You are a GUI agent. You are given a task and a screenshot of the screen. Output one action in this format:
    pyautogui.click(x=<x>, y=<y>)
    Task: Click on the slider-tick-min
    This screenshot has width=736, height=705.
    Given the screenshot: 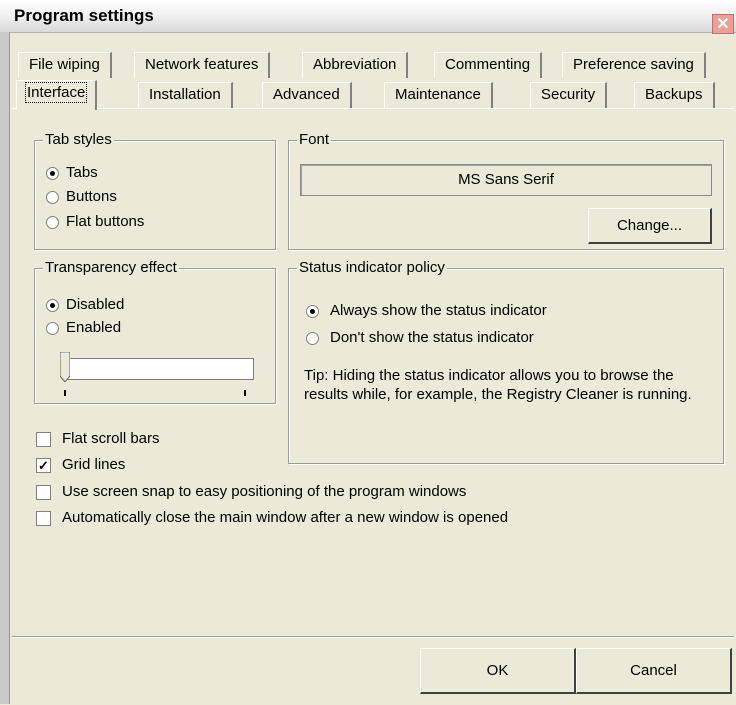 What is the action you would take?
    pyautogui.click(x=65, y=393)
    